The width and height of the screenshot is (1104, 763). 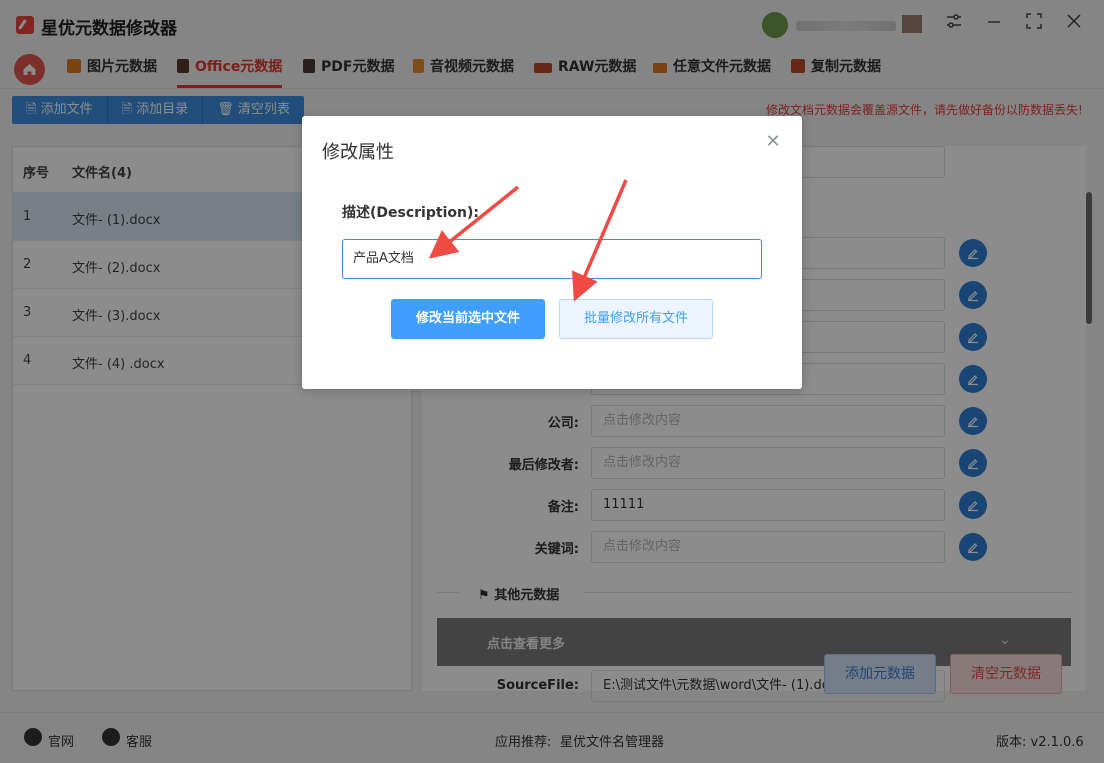 I want to click on close-icon: ✕, so click(x=773, y=142).